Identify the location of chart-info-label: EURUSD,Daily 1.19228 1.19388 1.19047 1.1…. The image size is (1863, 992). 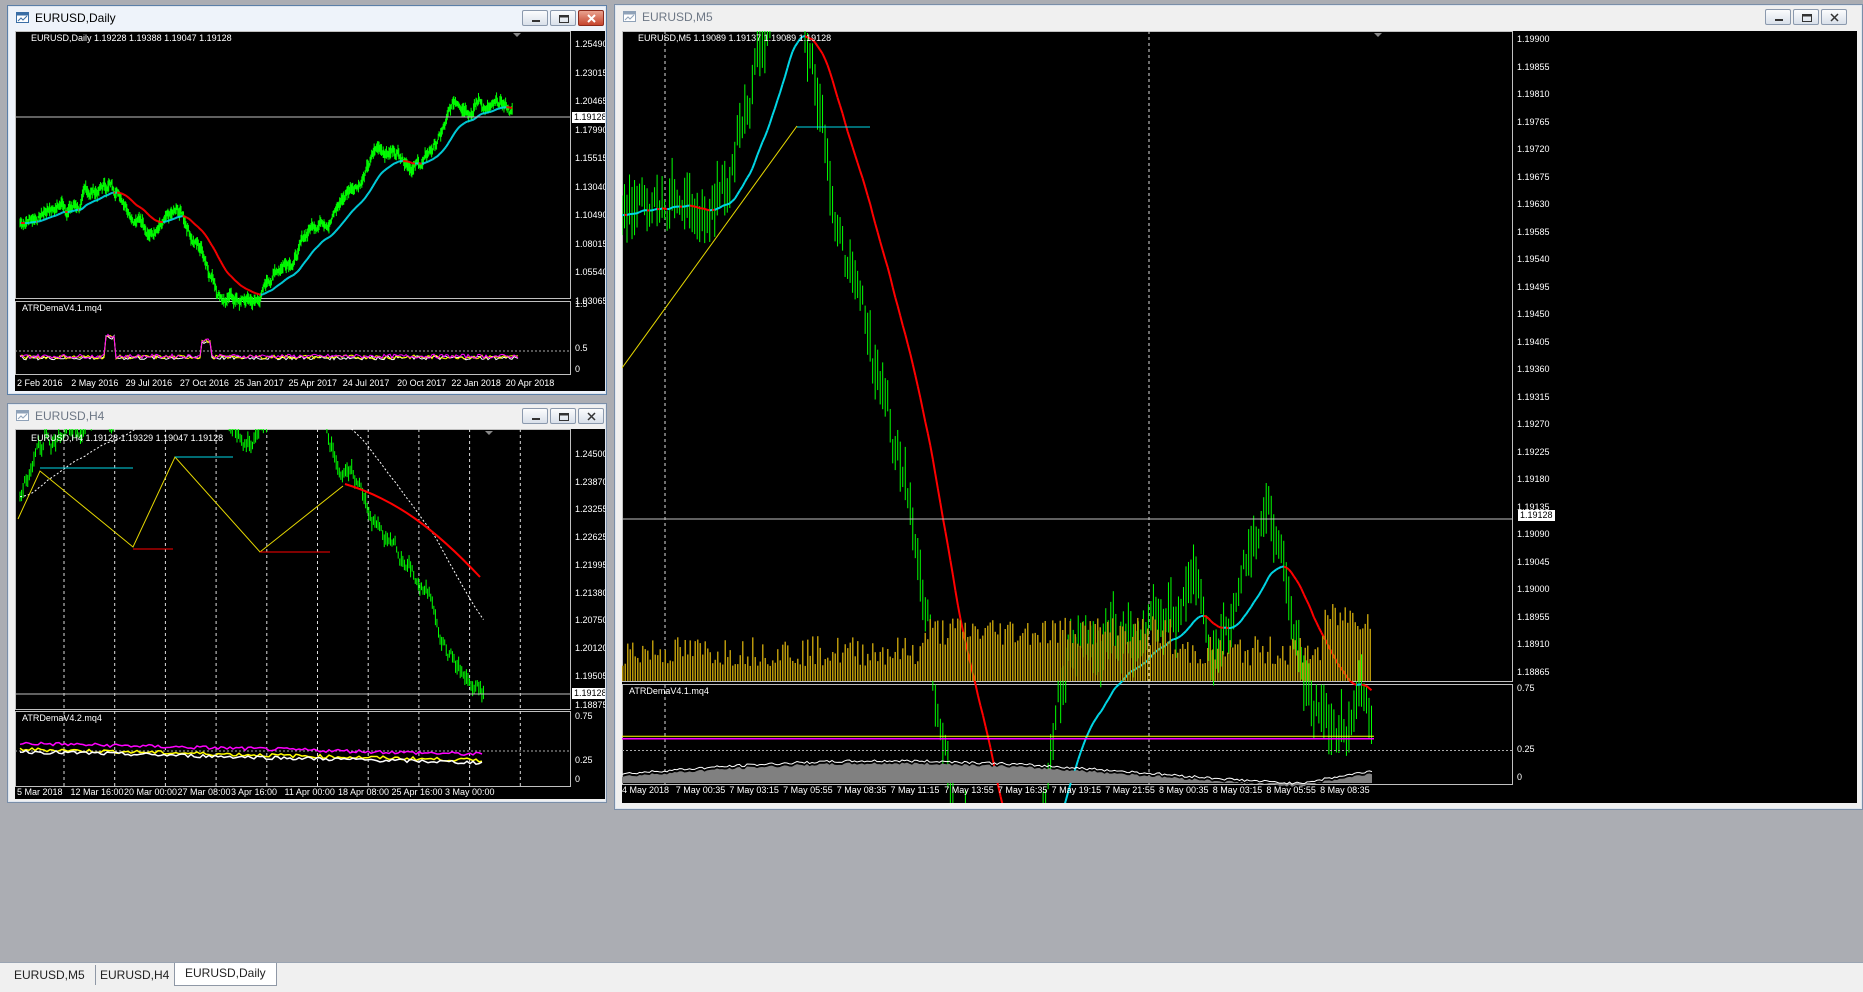
(131, 38).